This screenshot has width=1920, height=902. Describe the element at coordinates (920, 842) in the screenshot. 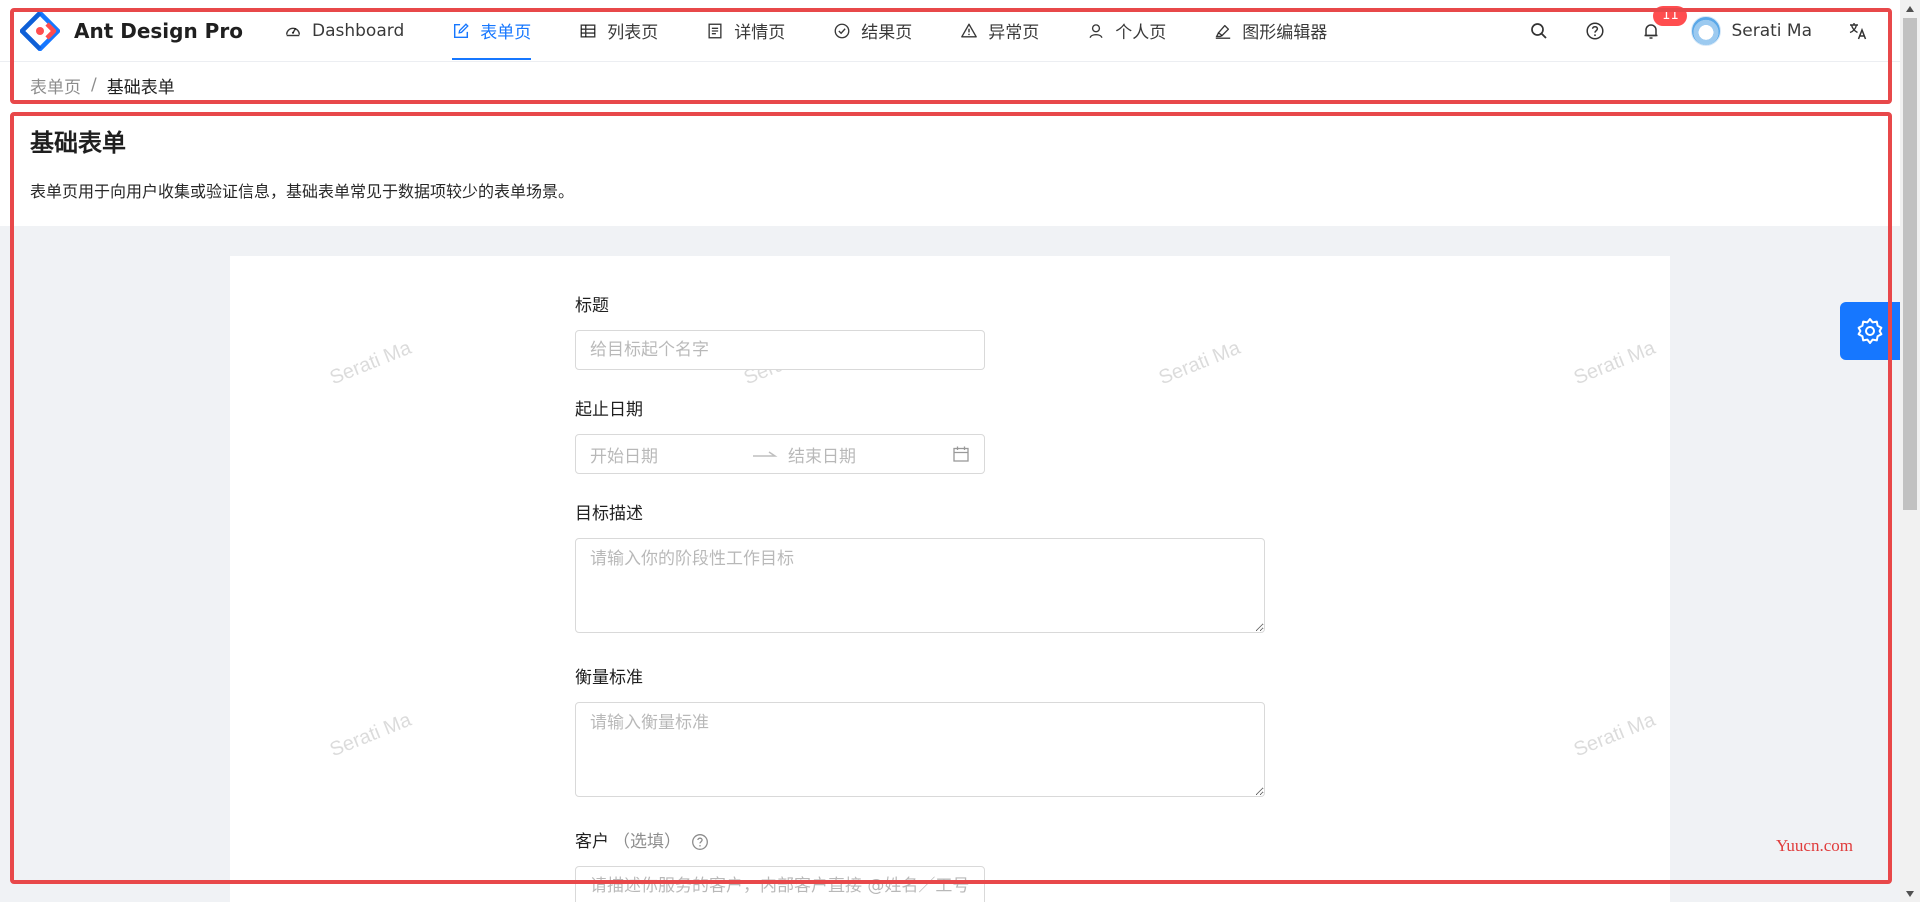

I see `client-label-row: 客户 （选填）` at that location.